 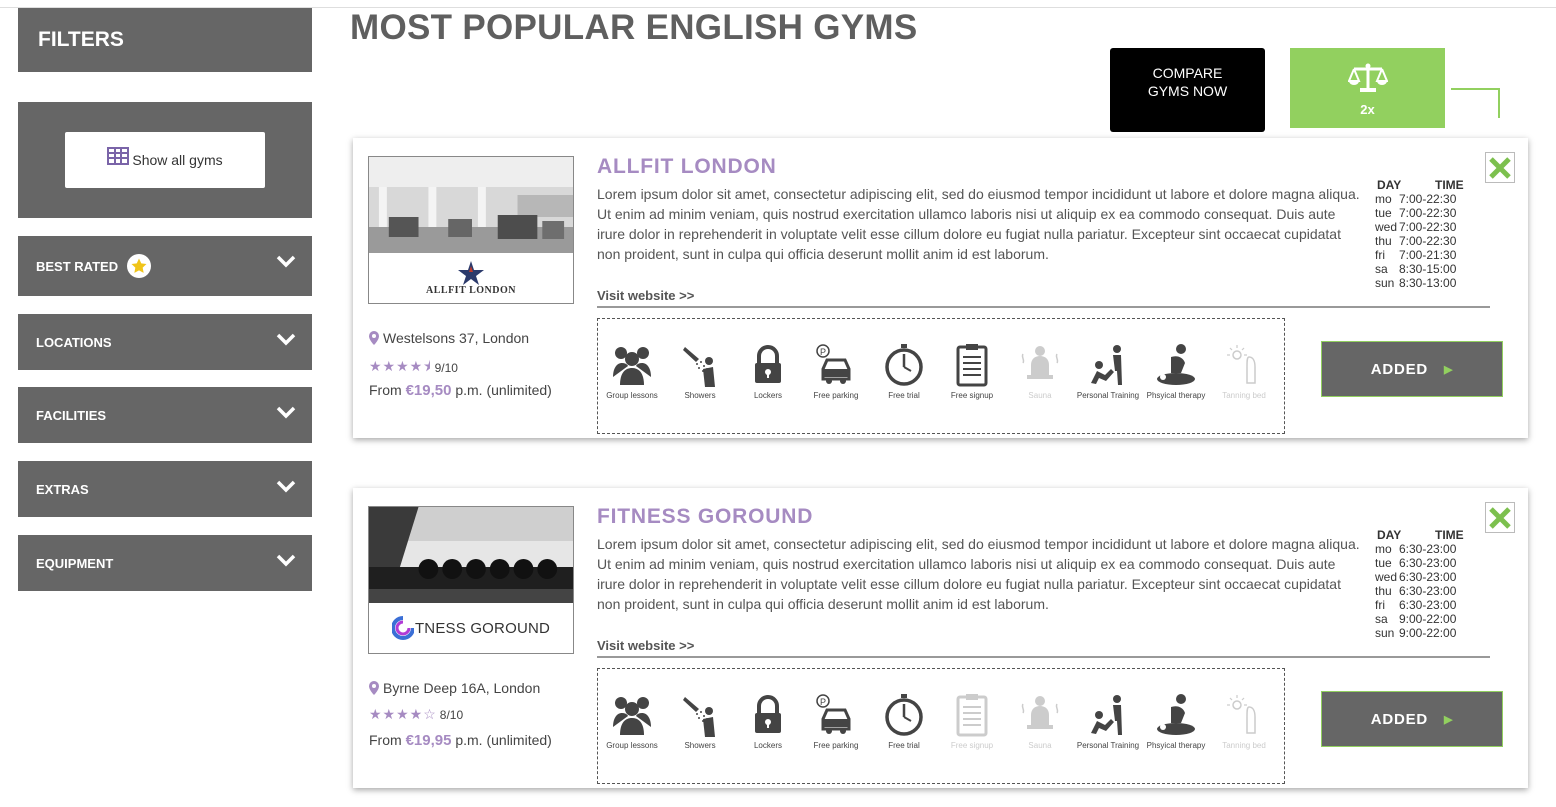 What do you see at coordinates (62, 489) in the screenshot?
I see `filter-label: EXTRAS` at bounding box center [62, 489].